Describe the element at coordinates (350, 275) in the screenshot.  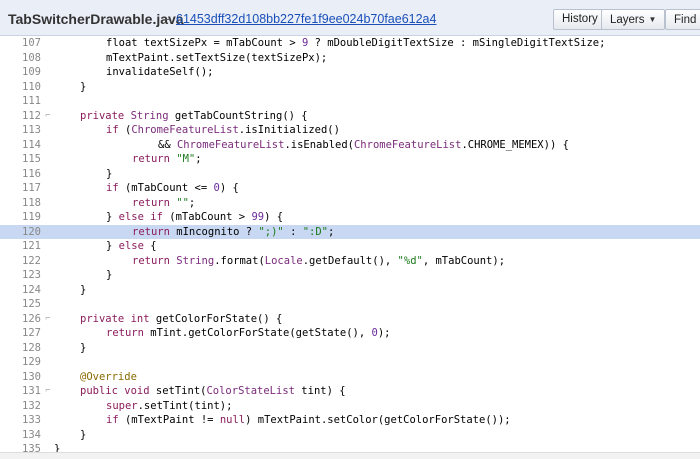
I see `code-line: 123}` at that location.